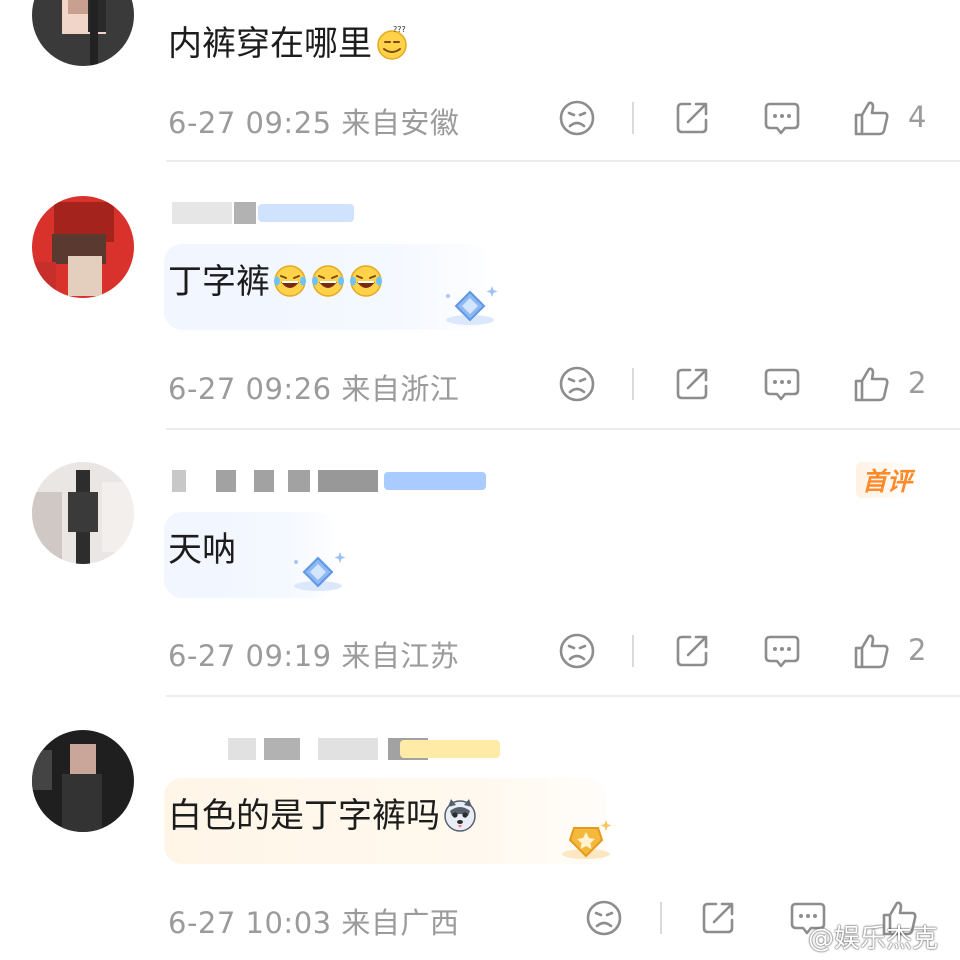 The image size is (960, 960). I want to click on watermark: @娱乐杰克, so click(873, 939).